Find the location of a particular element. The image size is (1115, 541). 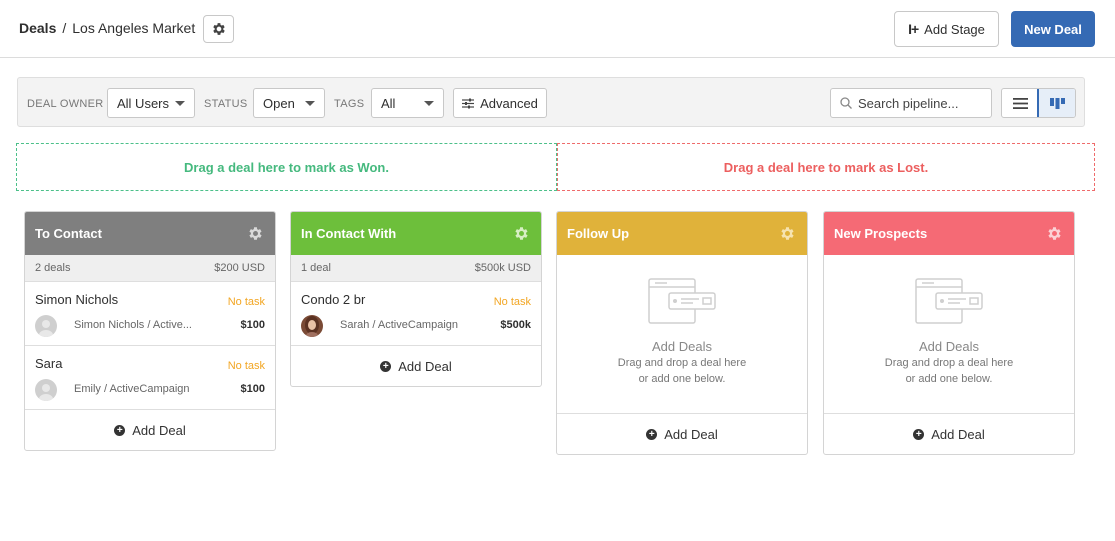

deal-title: Sara is located at coordinates (48, 363).